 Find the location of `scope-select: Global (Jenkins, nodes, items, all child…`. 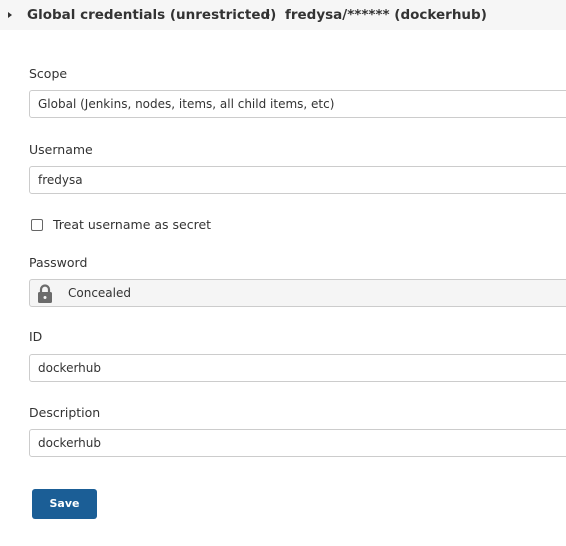

scope-select: Global (Jenkins, nodes, items, all child… is located at coordinates (297, 104).